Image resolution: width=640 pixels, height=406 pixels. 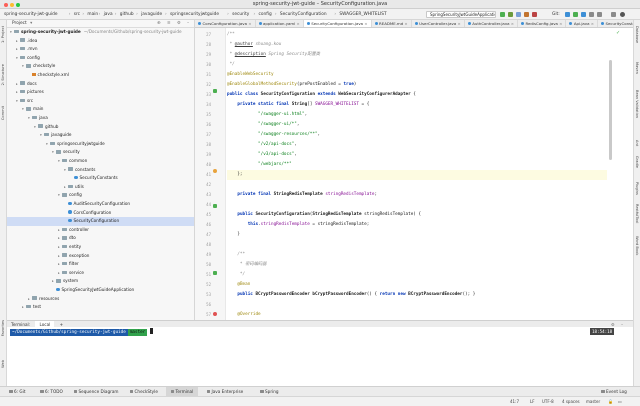 What do you see at coordinates (100, 307) in the screenshot?
I see `tree-item: ▸ test` at bounding box center [100, 307].